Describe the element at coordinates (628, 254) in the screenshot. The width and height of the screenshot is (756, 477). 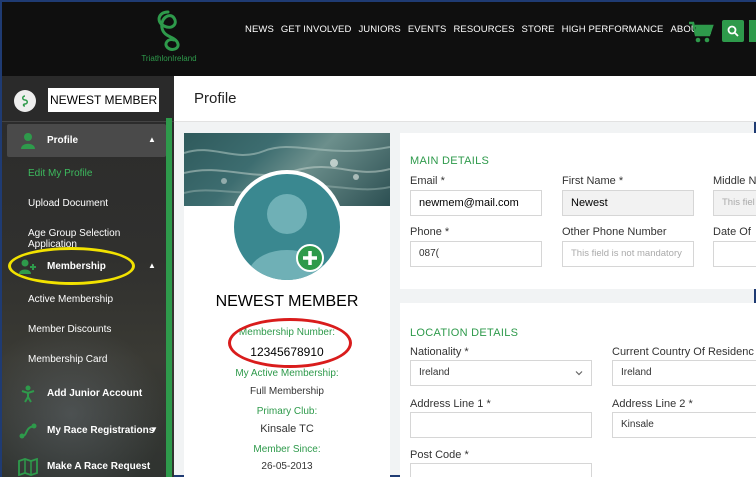
I see `other-phone-field: This field is not mandatory` at that location.